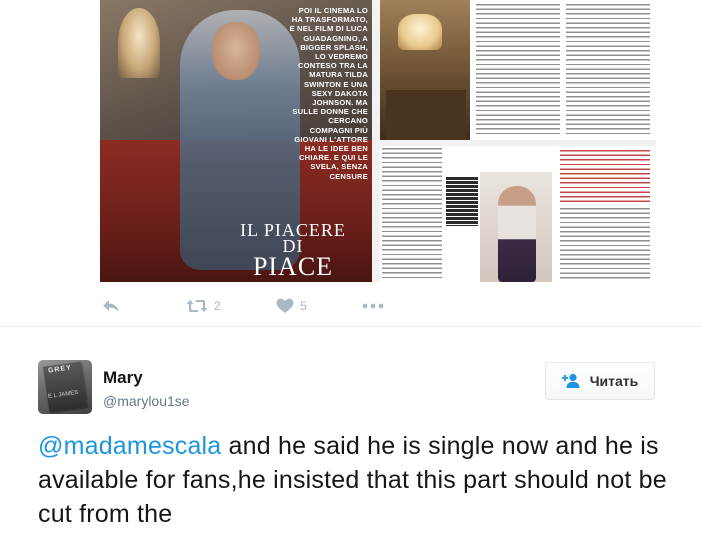  I want to click on retweet-button: 2, so click(203, 306).